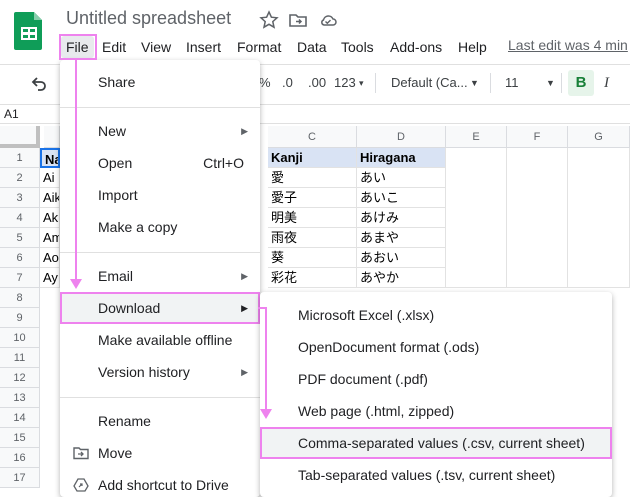 This screenshot has width=630, height=497. What do you see at coordinates (20, 158) in the screenshot?
I see `row-header: 1` at bounding box center [20, 158].